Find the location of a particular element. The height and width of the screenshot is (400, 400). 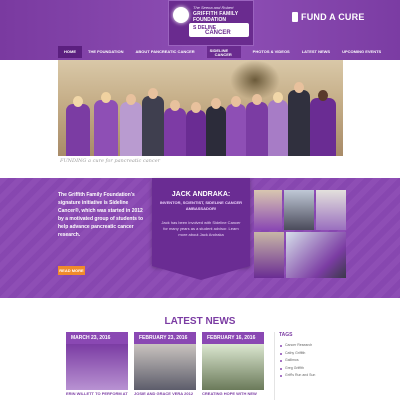

news-date: FEBRUARY 23, 2016 is located at coordinates (165, 338).